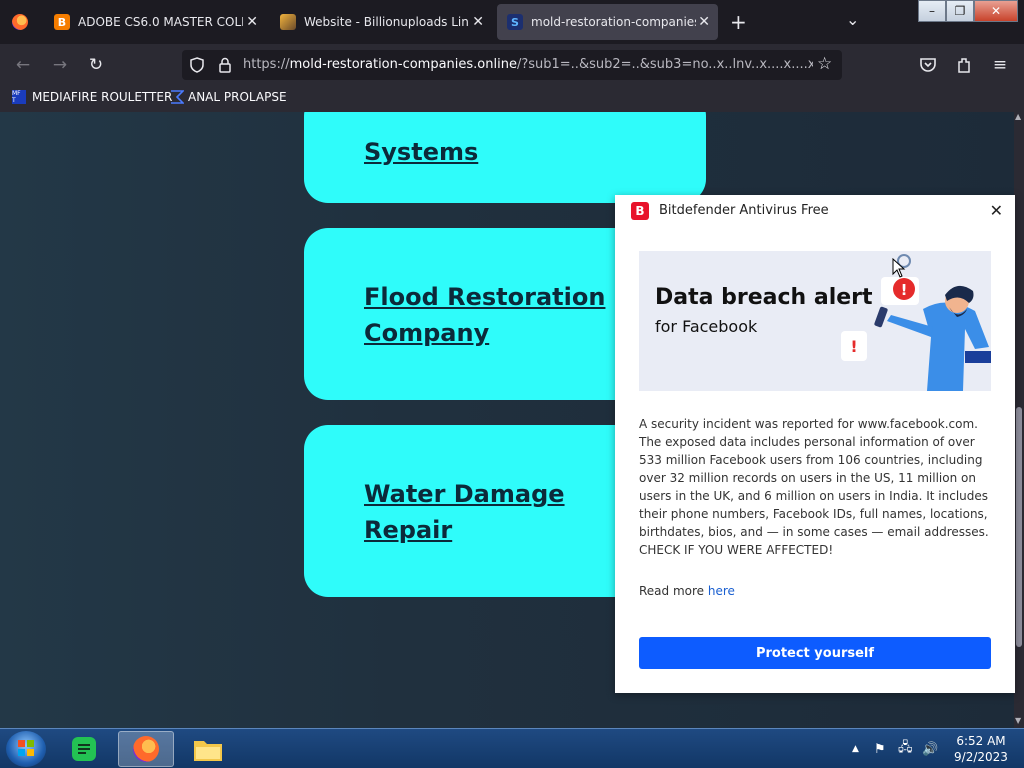 This screenshot has height=768, width=1024. What do you see at coordinates (996, 11) in the screenshot?
I see `window-close-button: ✕` at bounding box center [996, 11].